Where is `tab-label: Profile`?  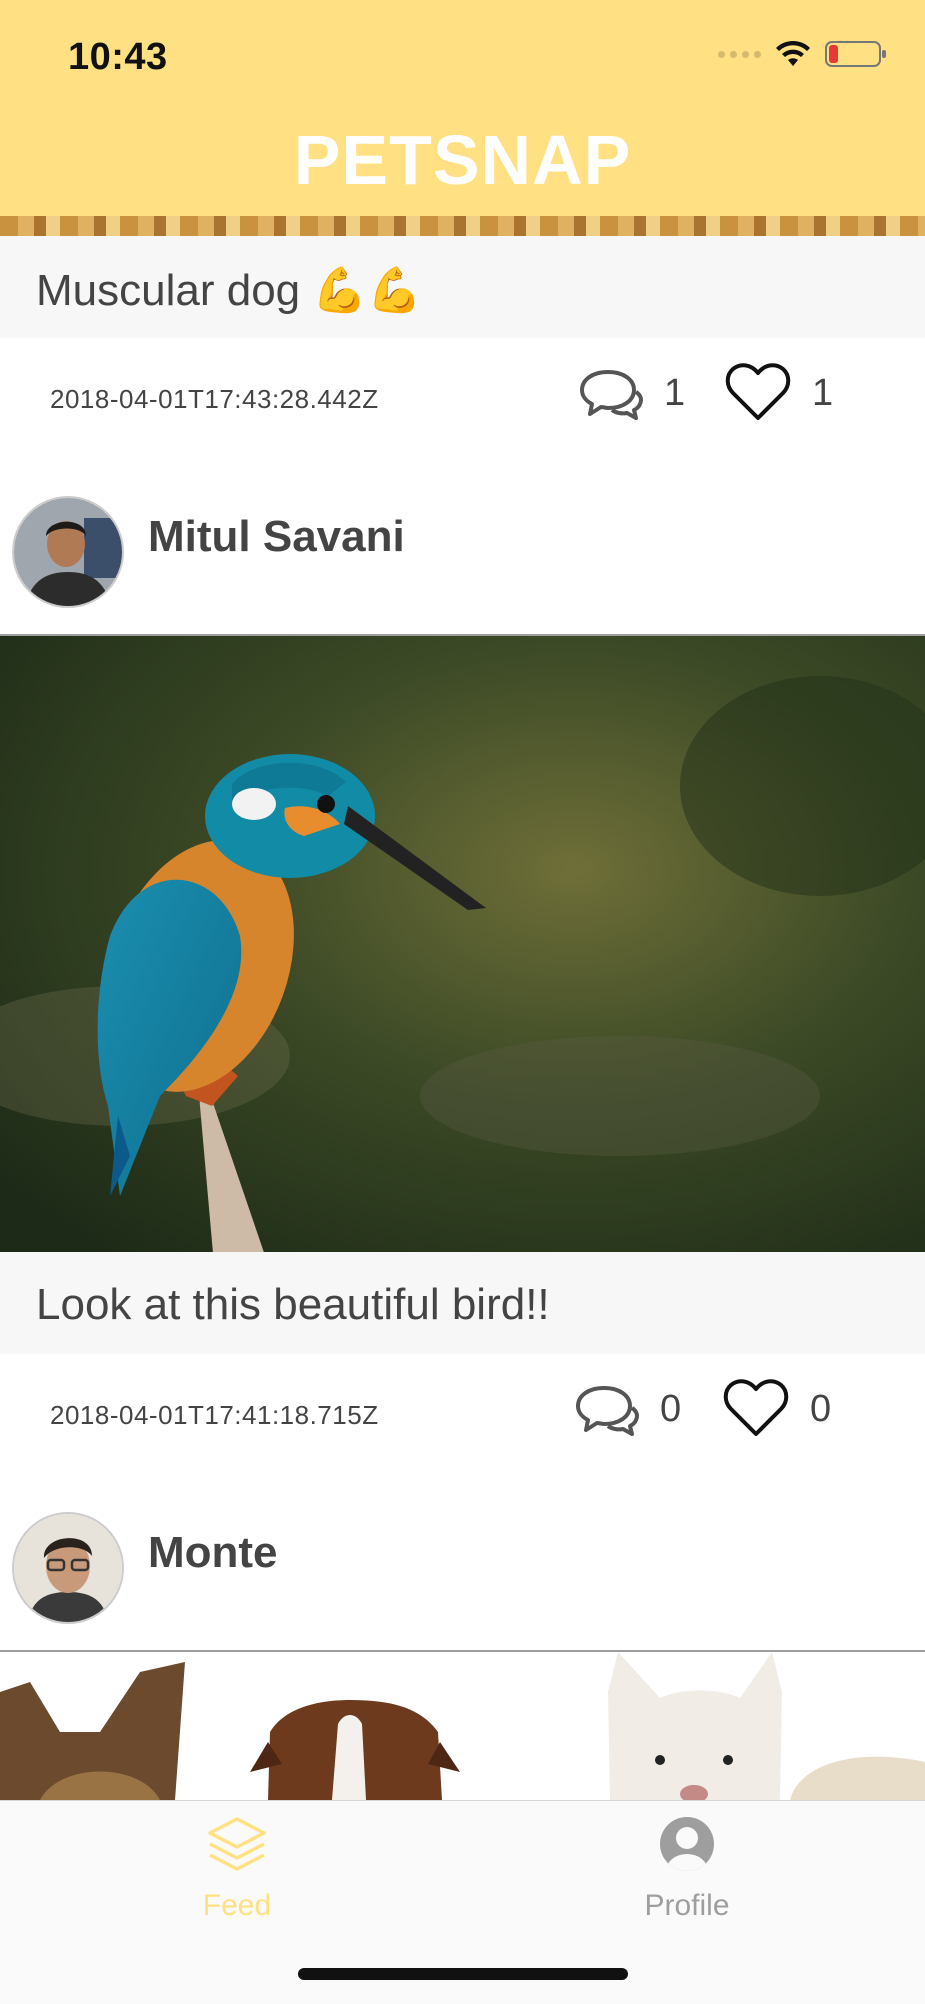 tab-label: Profile is located at coordinates (687, 1905).